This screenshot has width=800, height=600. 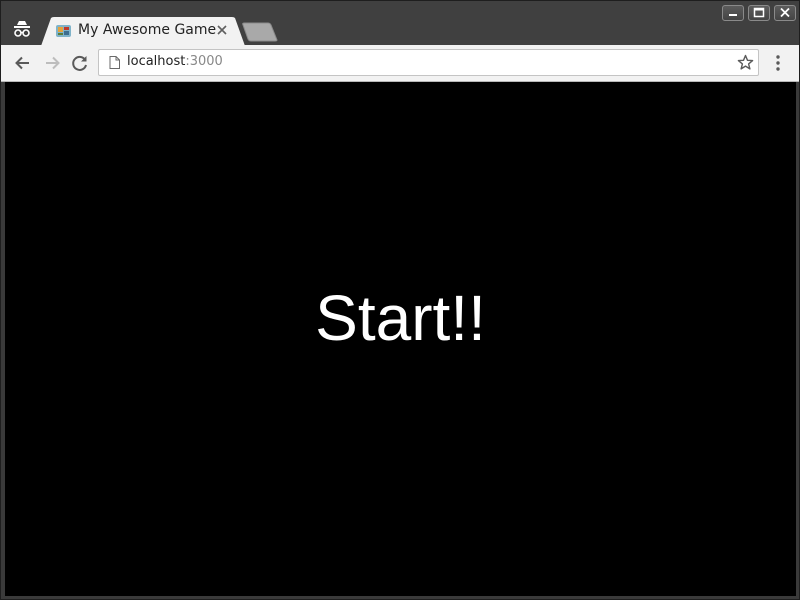 I want to click on url-text: localhost:3000, so click(x=175, y=61).